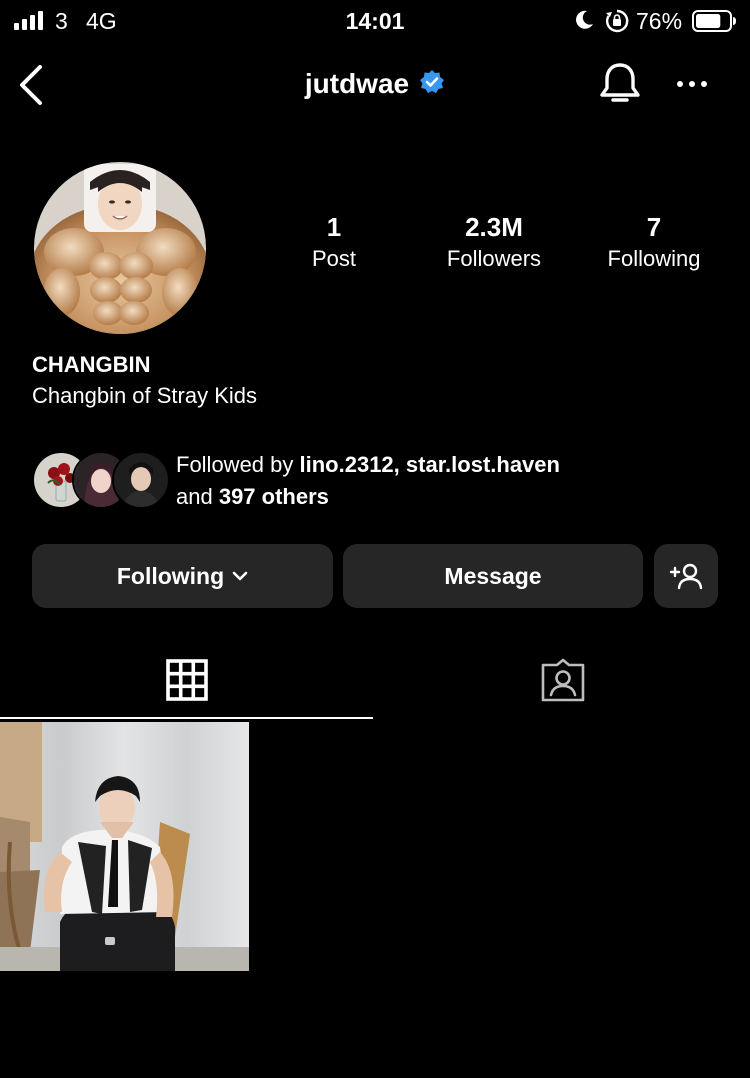  What do you see at coordinates (584, 23) in the screenshot?
I see `do-not-disturb-icon` at bounding box center [584, 23].